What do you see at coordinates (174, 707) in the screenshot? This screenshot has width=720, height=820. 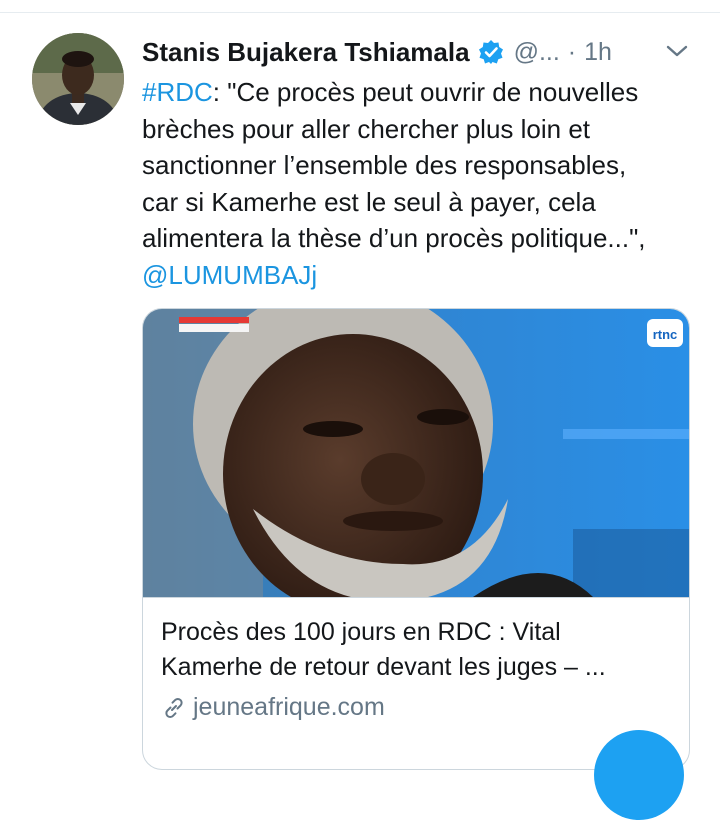 I see `link-icon` at bounding box center [174, 707].